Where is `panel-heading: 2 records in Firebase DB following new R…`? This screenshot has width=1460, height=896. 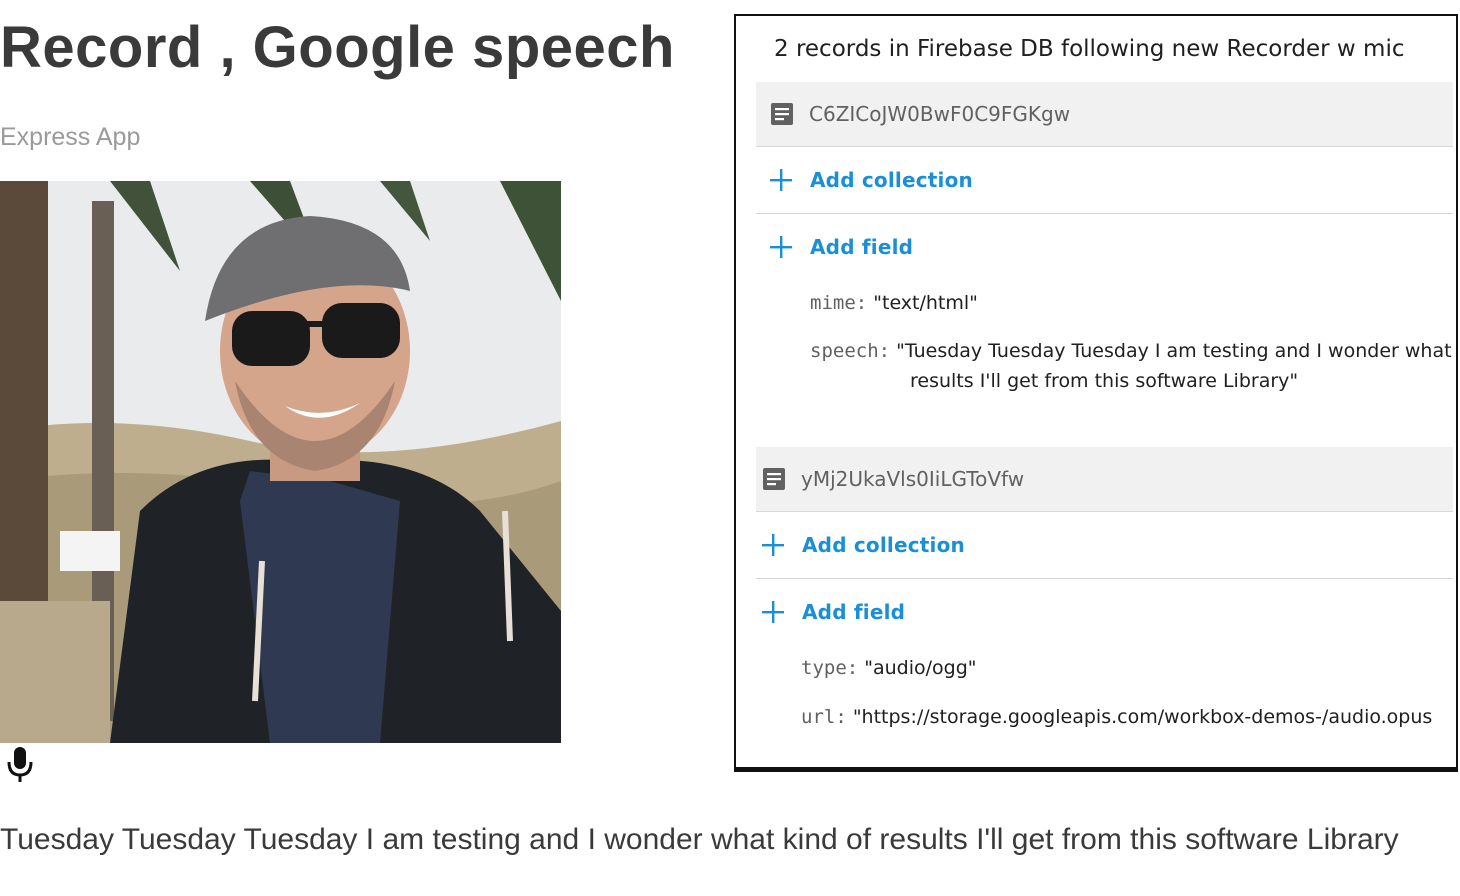
panel-heading: 2 records in Firebase DB following new R… is located at coordinates (1089, 49).